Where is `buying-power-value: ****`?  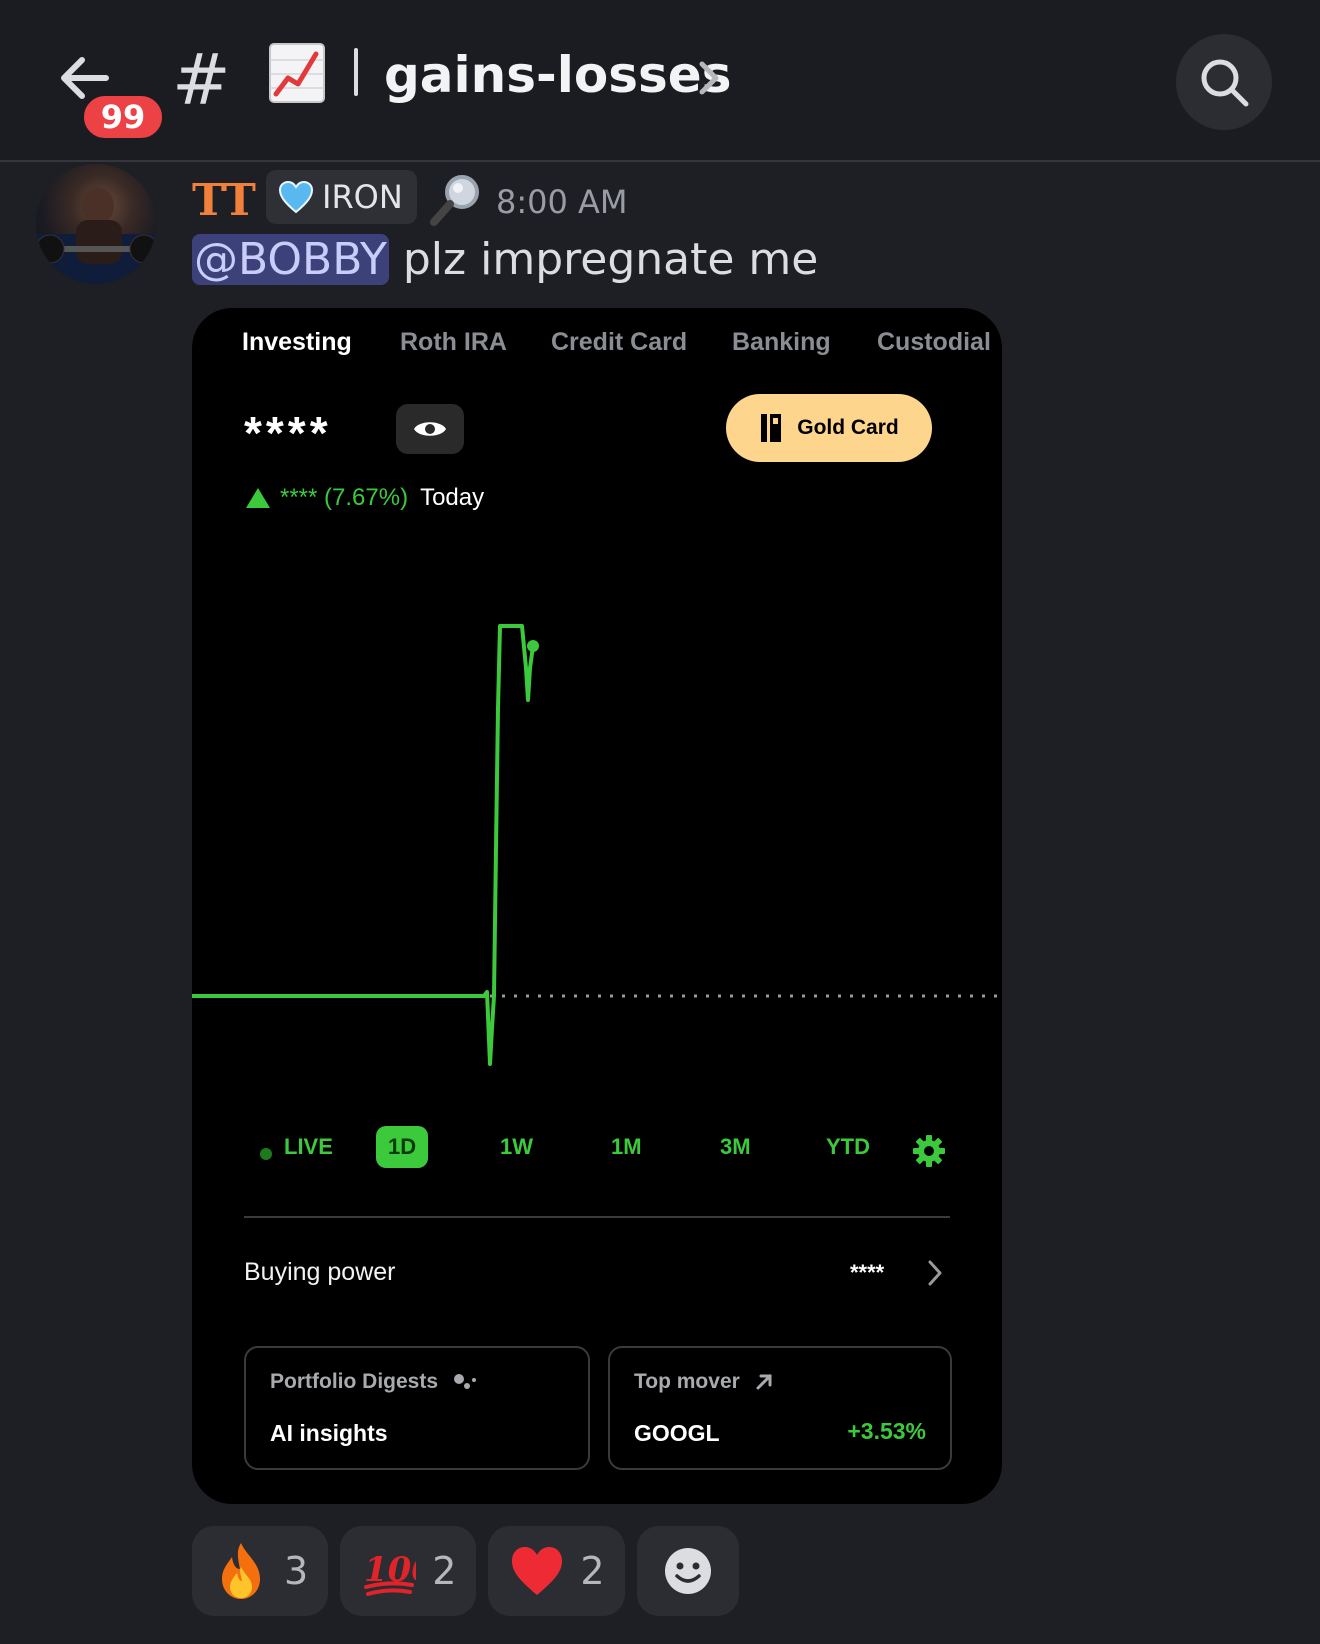
buying-power-value: **** is located at coordinates (867, 1272).